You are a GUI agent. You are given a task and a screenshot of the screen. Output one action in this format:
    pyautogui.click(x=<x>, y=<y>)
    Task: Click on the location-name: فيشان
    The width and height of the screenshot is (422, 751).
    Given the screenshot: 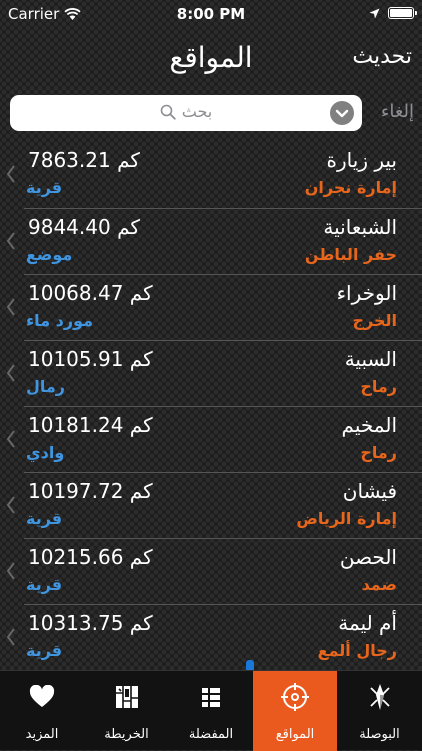 What is the action you would take?
    pyautogui.click(x=369, y=491)
    